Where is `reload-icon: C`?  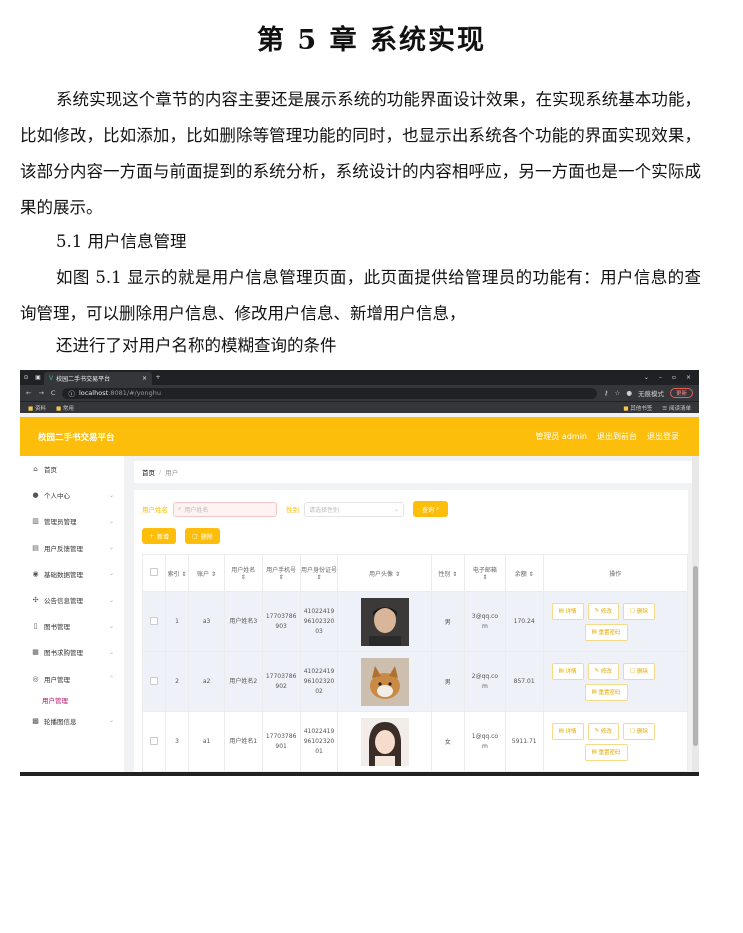
reload-icon: C is located at coordinates (53, 393).